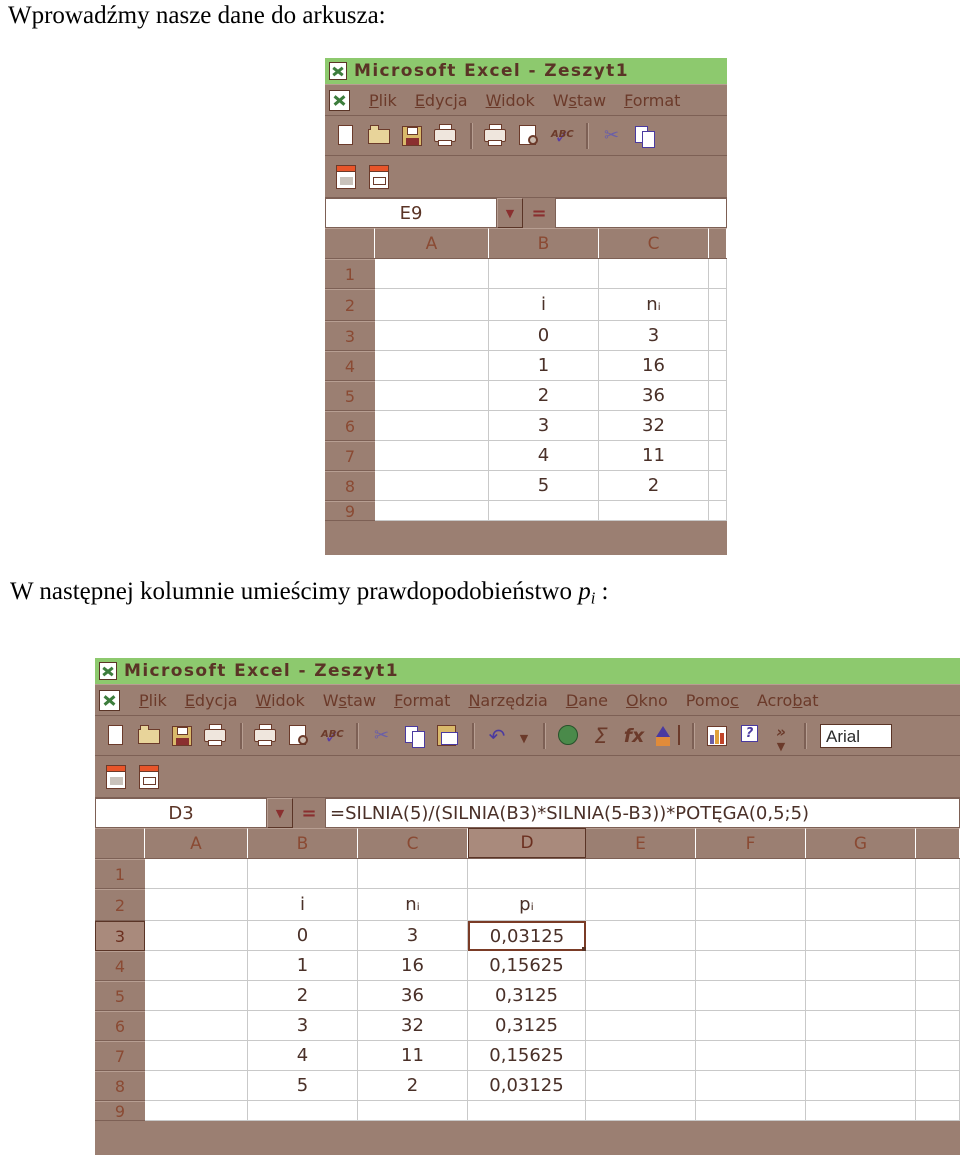 The width and height of the screenshot is (960, 1155). Describe the element at coordinates (861, 966) in the screenshot. I see `cell-g4` at that location.